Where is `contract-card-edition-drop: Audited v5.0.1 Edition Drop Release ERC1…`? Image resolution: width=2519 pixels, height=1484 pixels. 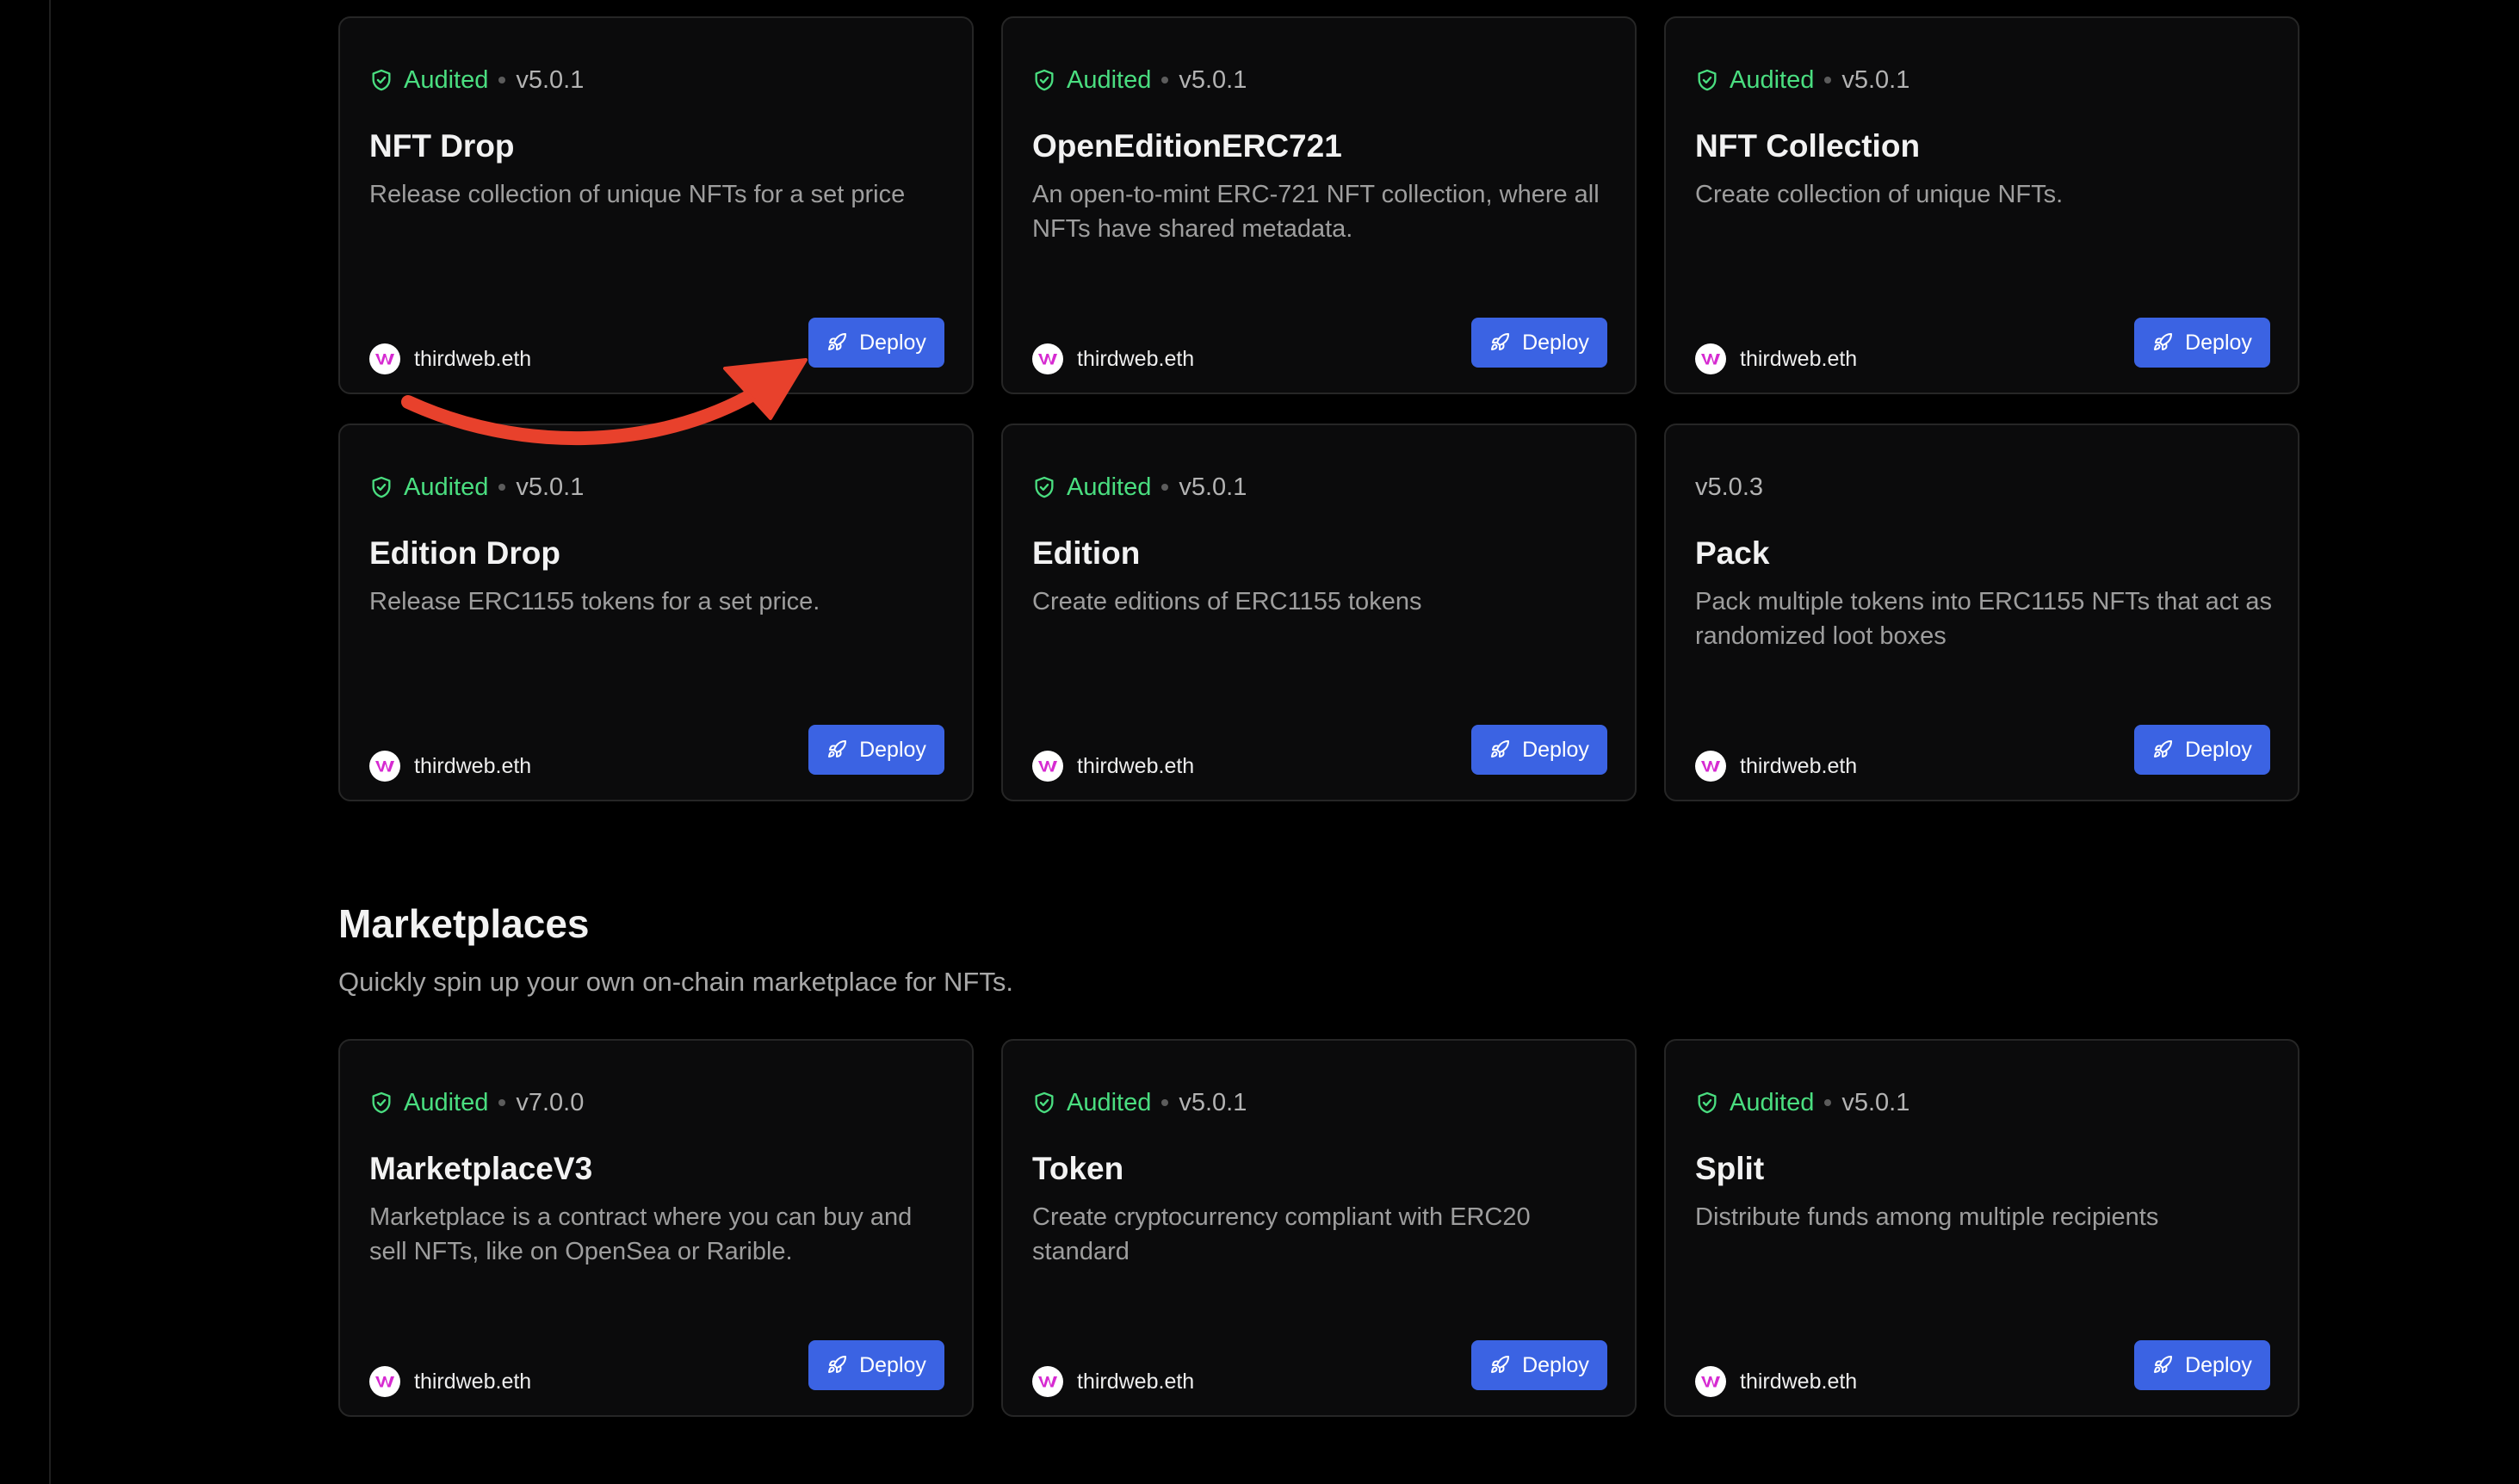
contract-card-edition-drop: Audited v5.0.1 Edition Drop Release ERC1… is located at coordinates (656, 612).